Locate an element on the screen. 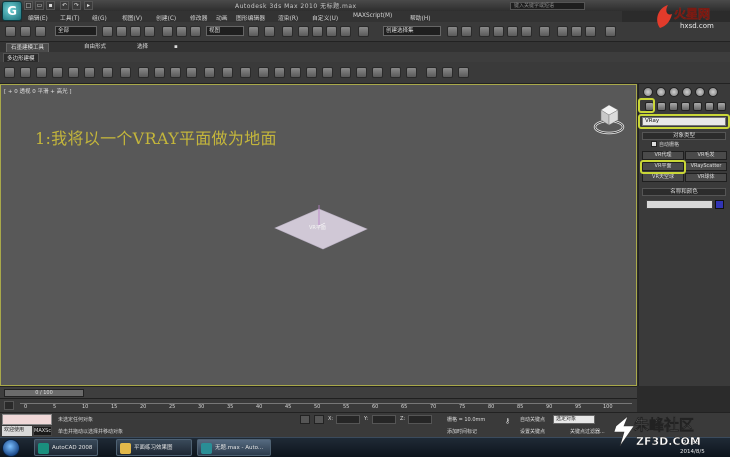 The width and height of the screenshot is (730, 457). viewcube-icon is located at coordinates (609, 118).